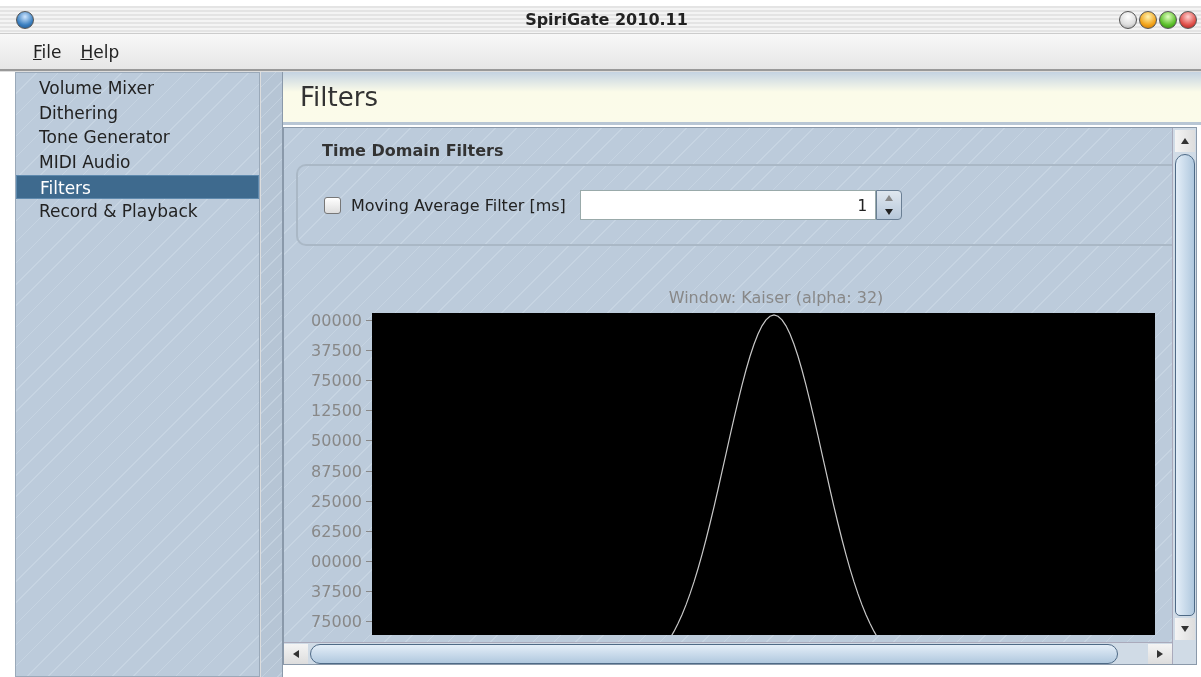 The width and height of the screenshot is (1201, 677). I want to click on vertical-scrollbar, so click(1184, 396).